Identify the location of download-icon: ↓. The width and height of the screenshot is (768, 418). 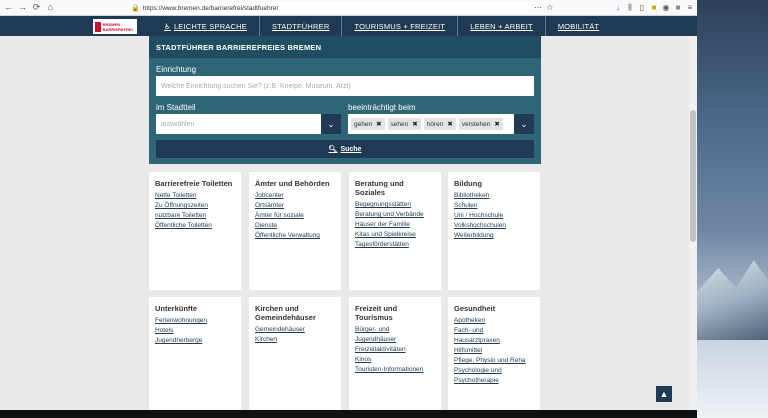
(618, 8).